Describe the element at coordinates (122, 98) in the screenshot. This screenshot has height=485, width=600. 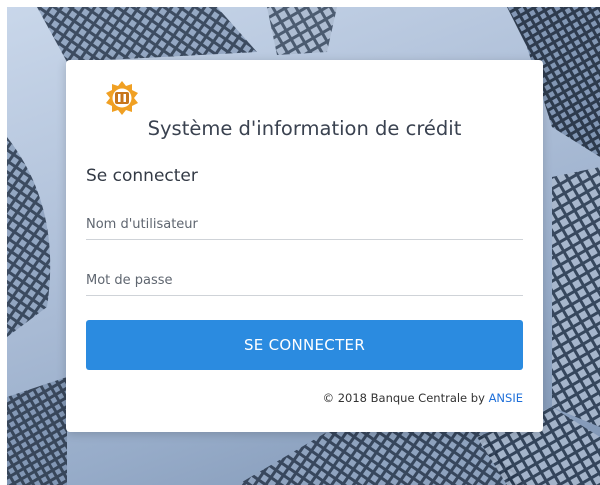
I see `bank-emblem-icon` at that location.